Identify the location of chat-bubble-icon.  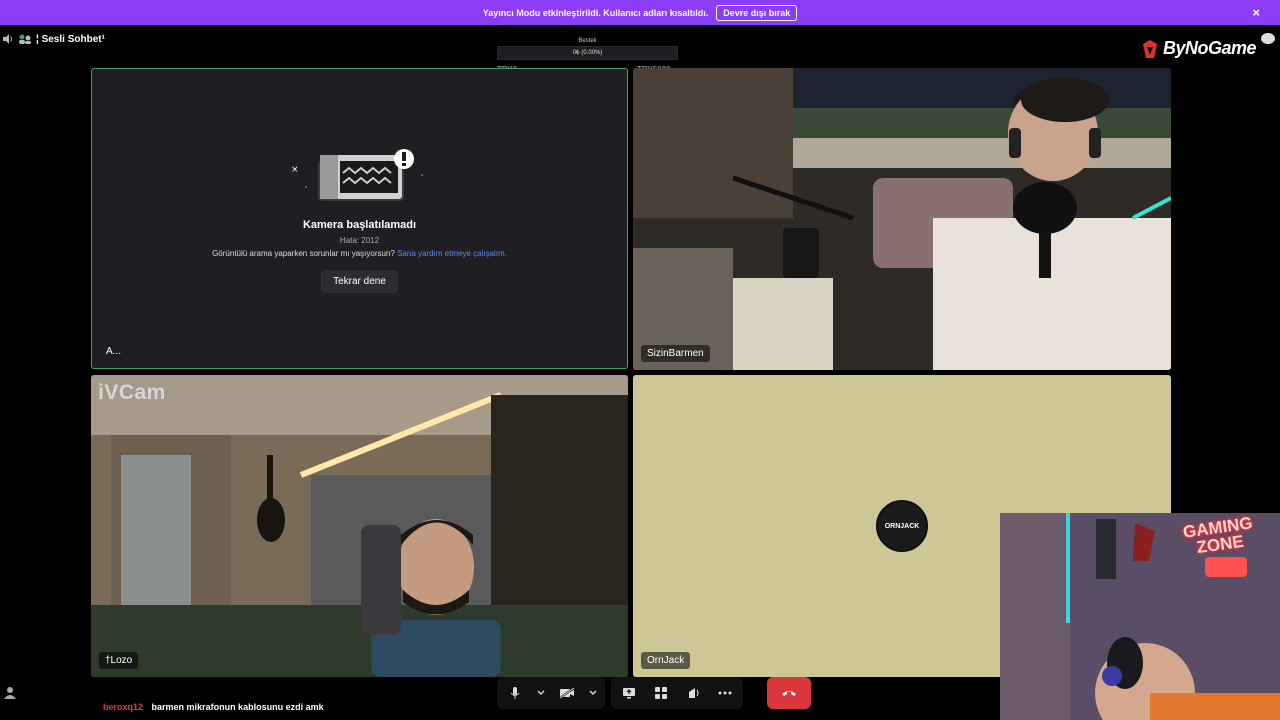
(1268, 38).